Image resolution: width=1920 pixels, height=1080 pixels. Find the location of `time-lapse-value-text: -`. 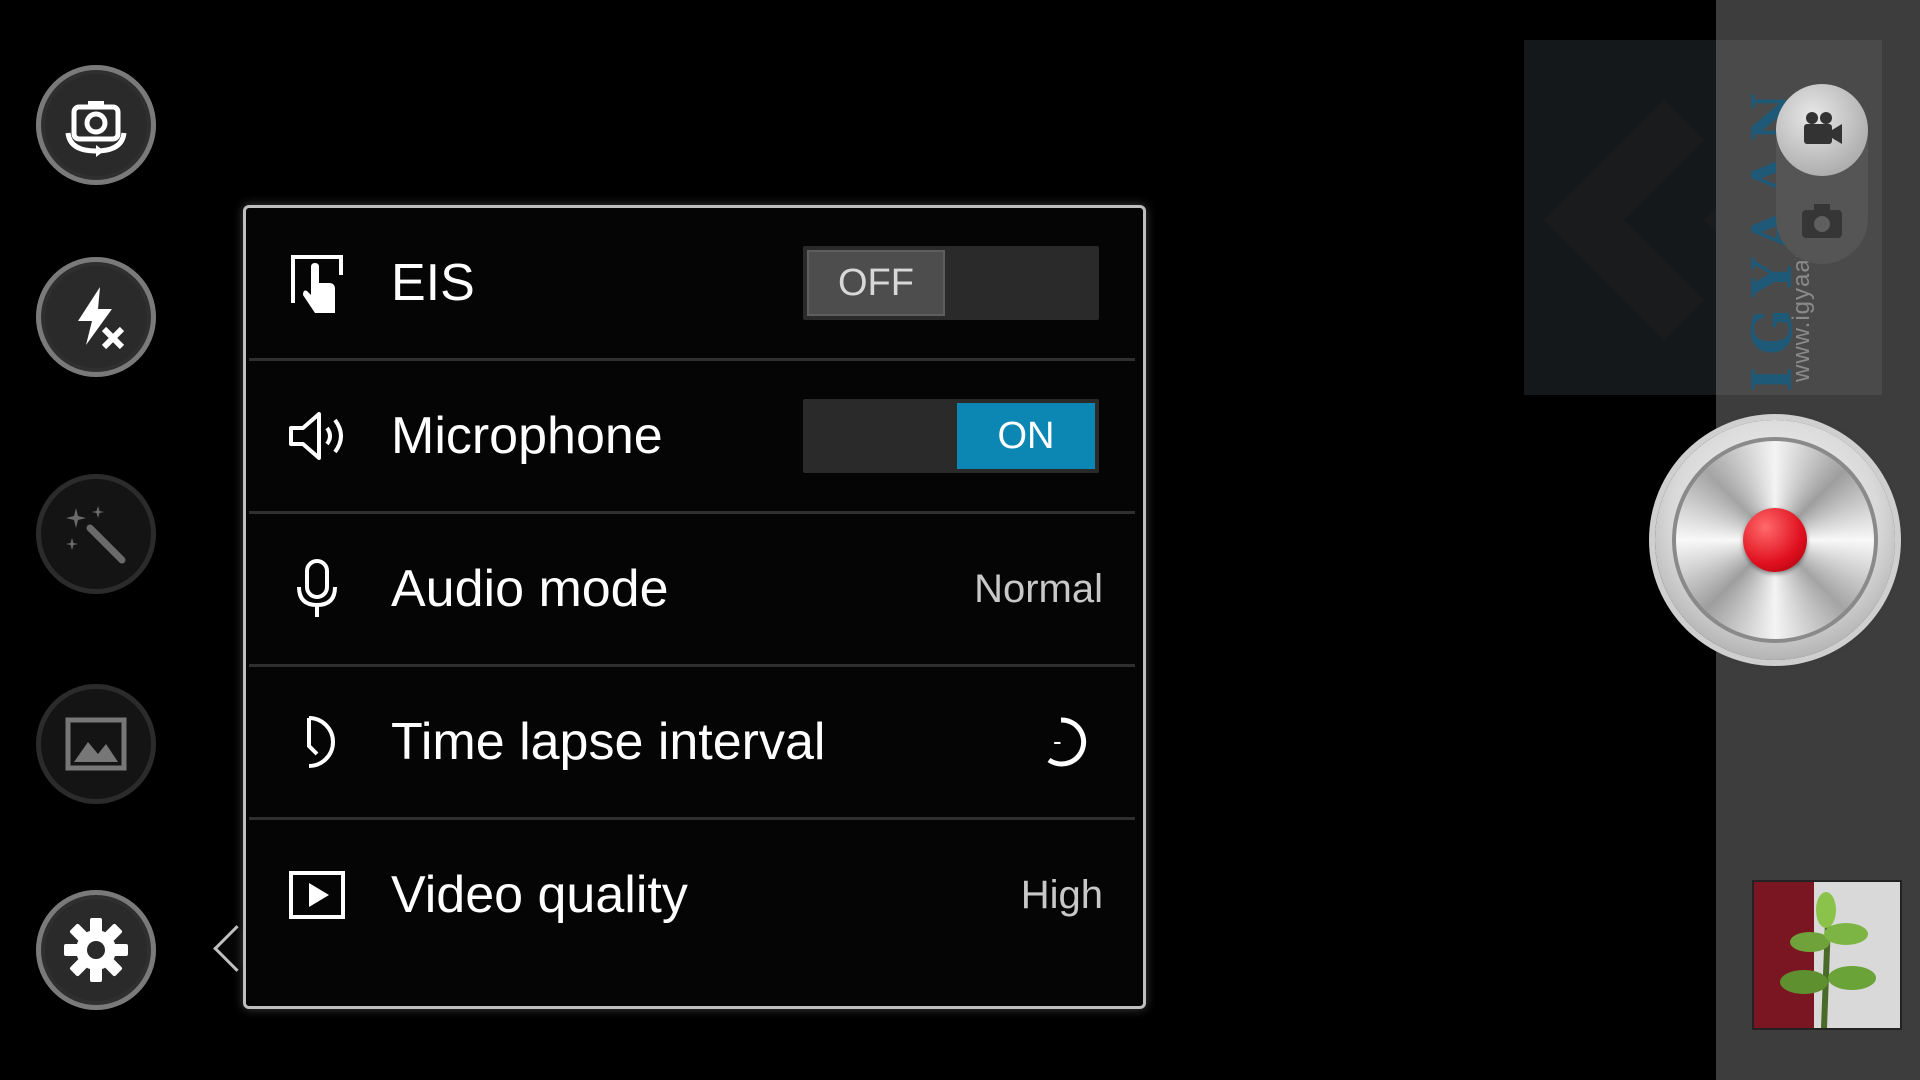

time-lapse-value-text: - is located at coordinates (1057, 741).